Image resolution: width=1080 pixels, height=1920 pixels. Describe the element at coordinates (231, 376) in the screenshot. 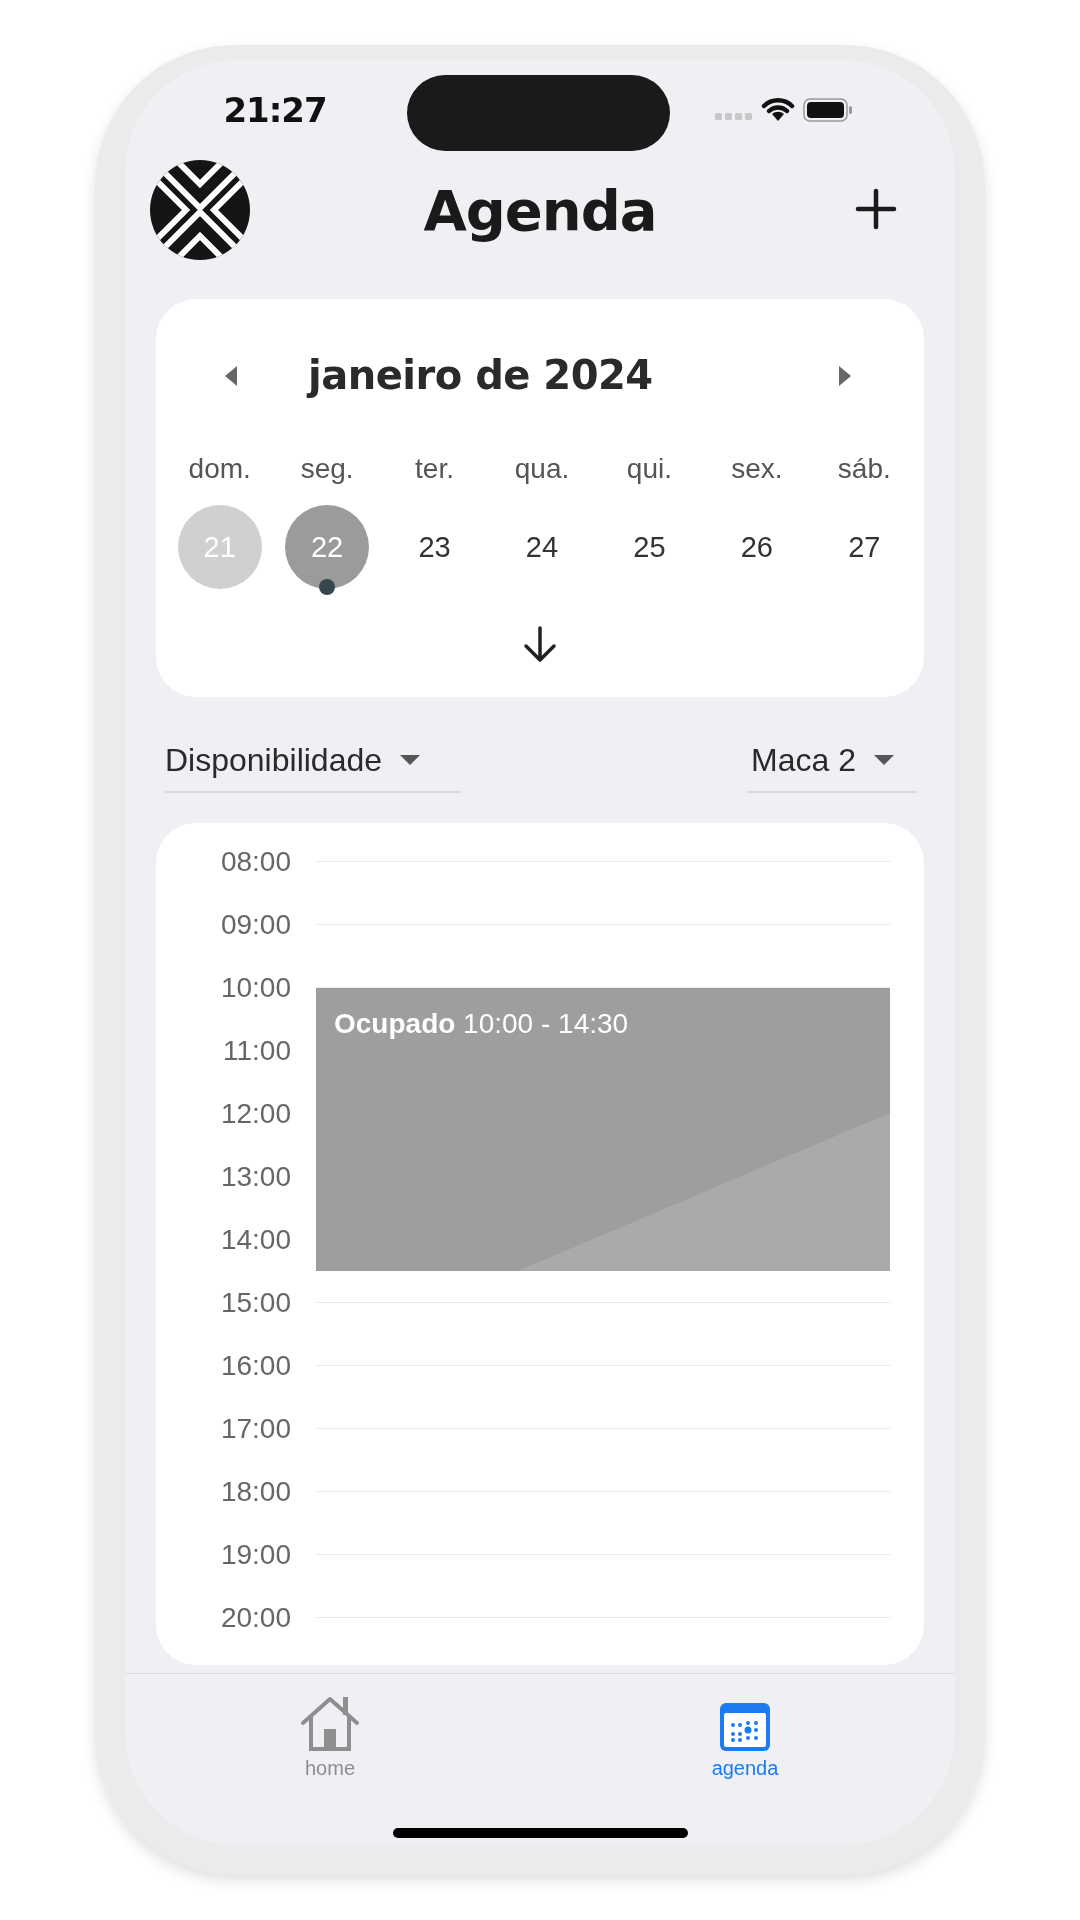

I see `previous-month-icon` at that location.